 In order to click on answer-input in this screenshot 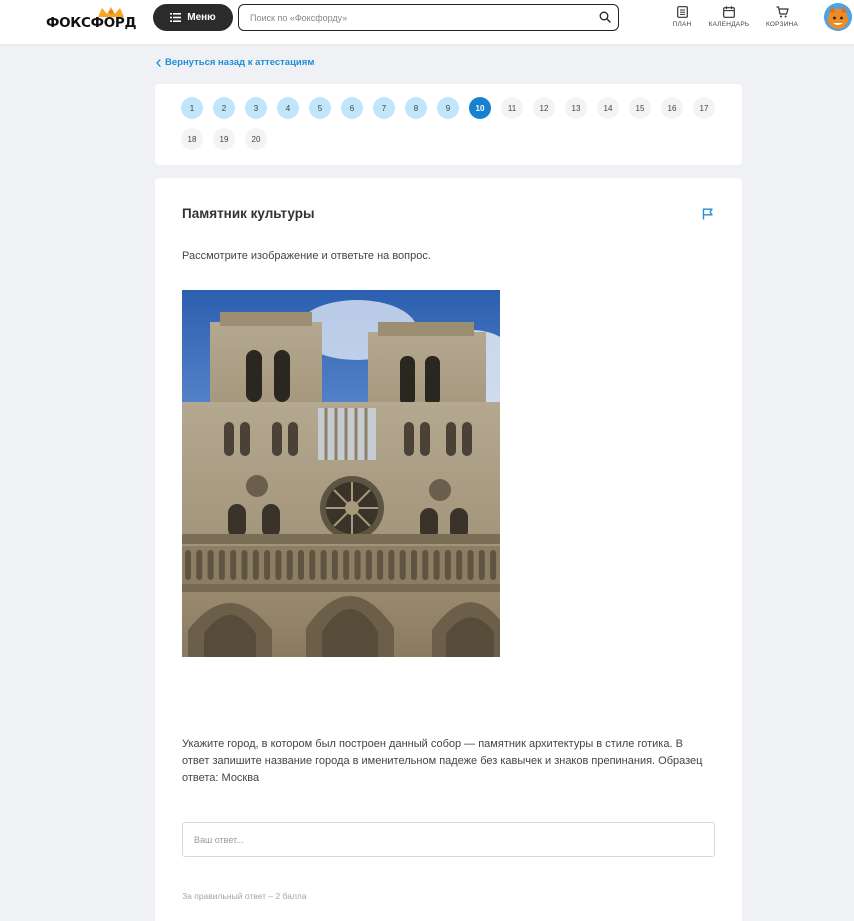, I will do `click(448, 839)`.